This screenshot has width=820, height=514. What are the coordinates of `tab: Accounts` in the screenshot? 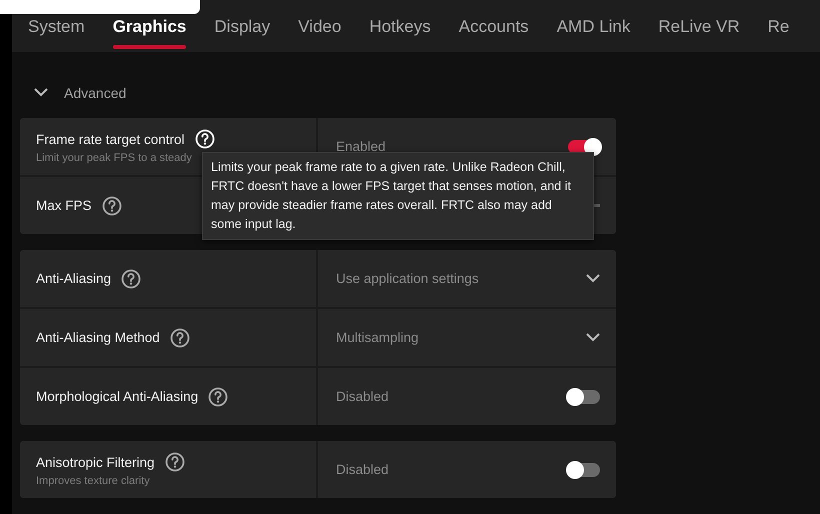 It's located at (493, 26).